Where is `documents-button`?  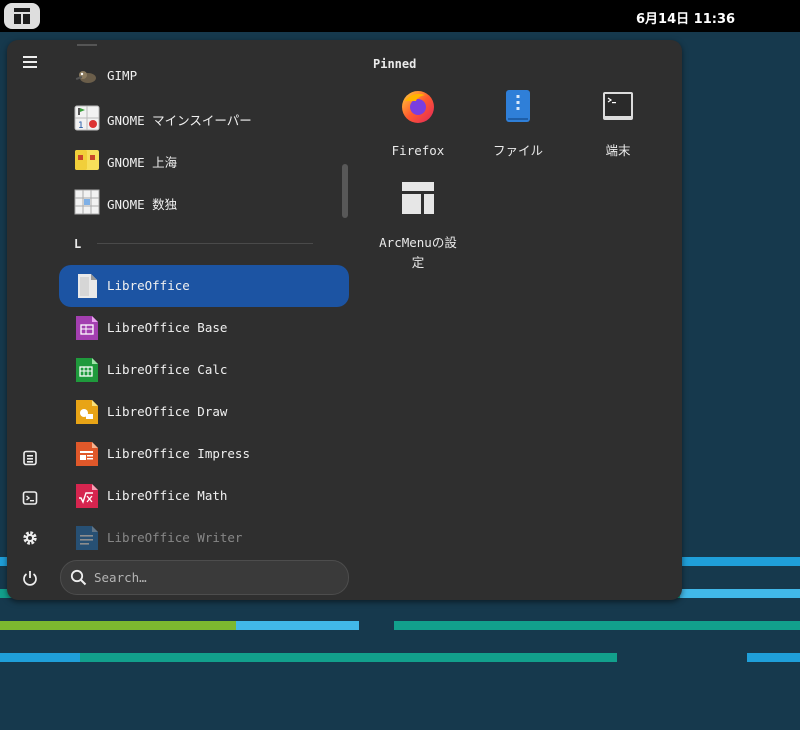
documents-button is located at coordinates (30, 458).